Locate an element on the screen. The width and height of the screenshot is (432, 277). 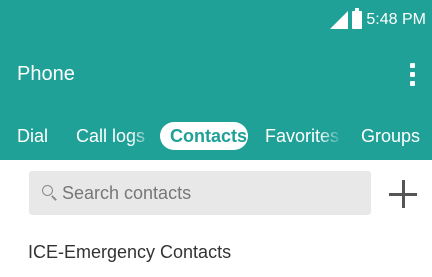
tab-call-logs: Call logs is located at coordinates (115, 136).